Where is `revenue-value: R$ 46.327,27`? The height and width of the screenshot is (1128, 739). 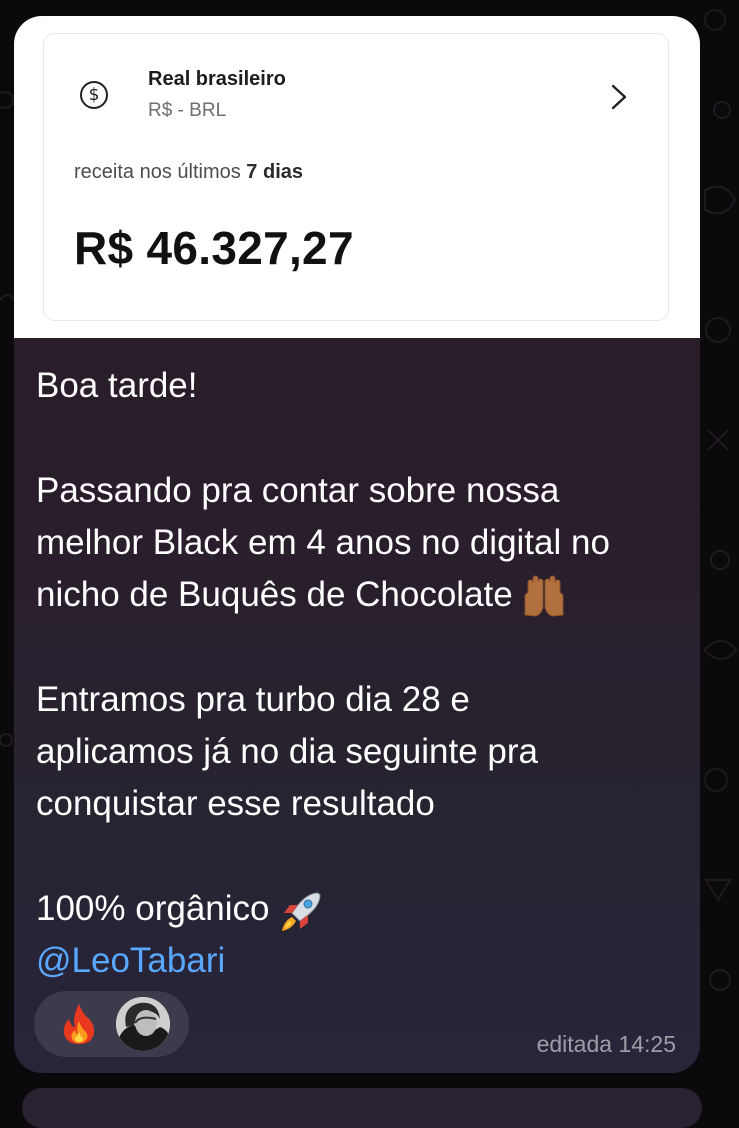
revenue-value: R$ 46.327,27 is located at coordinates (214, 248).